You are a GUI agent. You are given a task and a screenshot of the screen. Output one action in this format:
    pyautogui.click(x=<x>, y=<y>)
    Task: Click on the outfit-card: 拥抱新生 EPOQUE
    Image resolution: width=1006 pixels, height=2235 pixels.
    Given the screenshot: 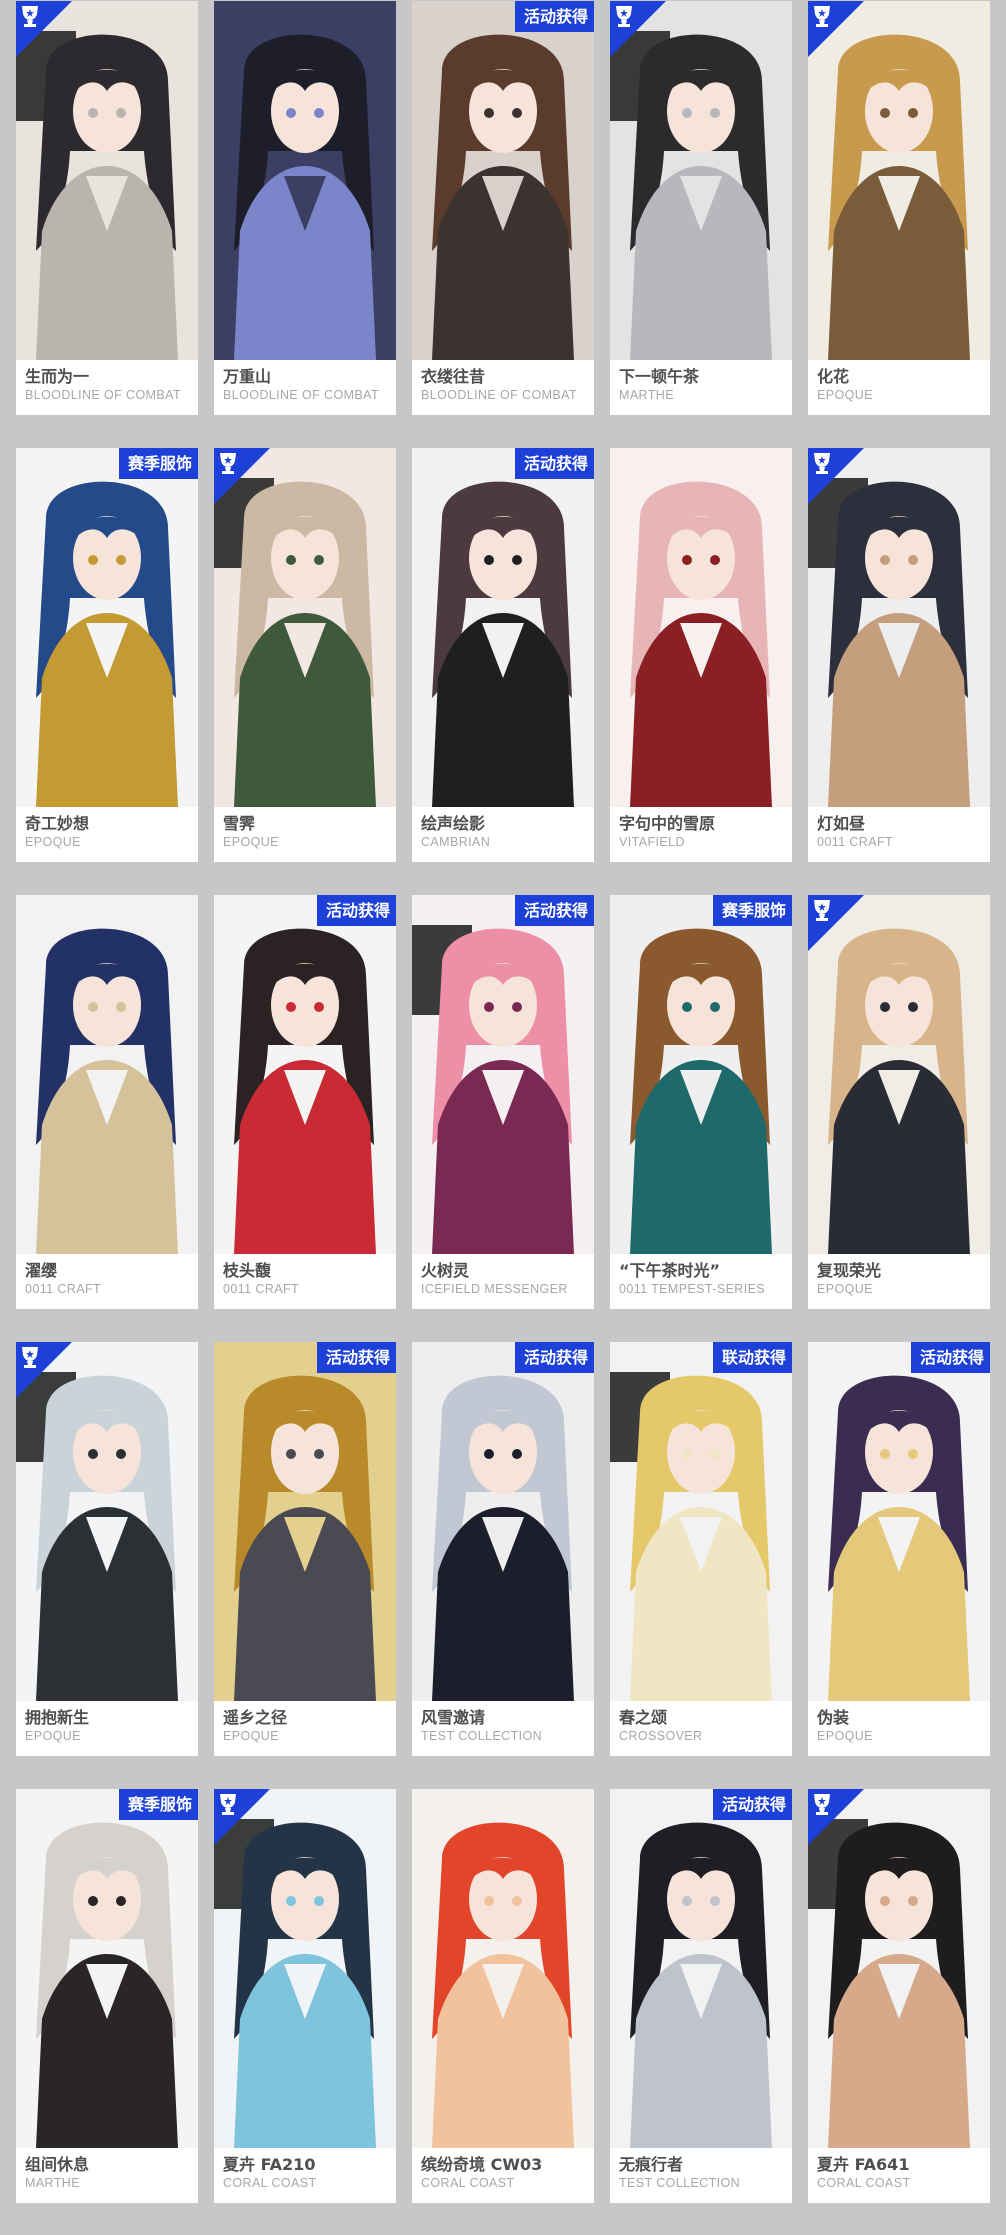 What is the action you would take?
    pyautogui.click(x=107, y=1549)
    